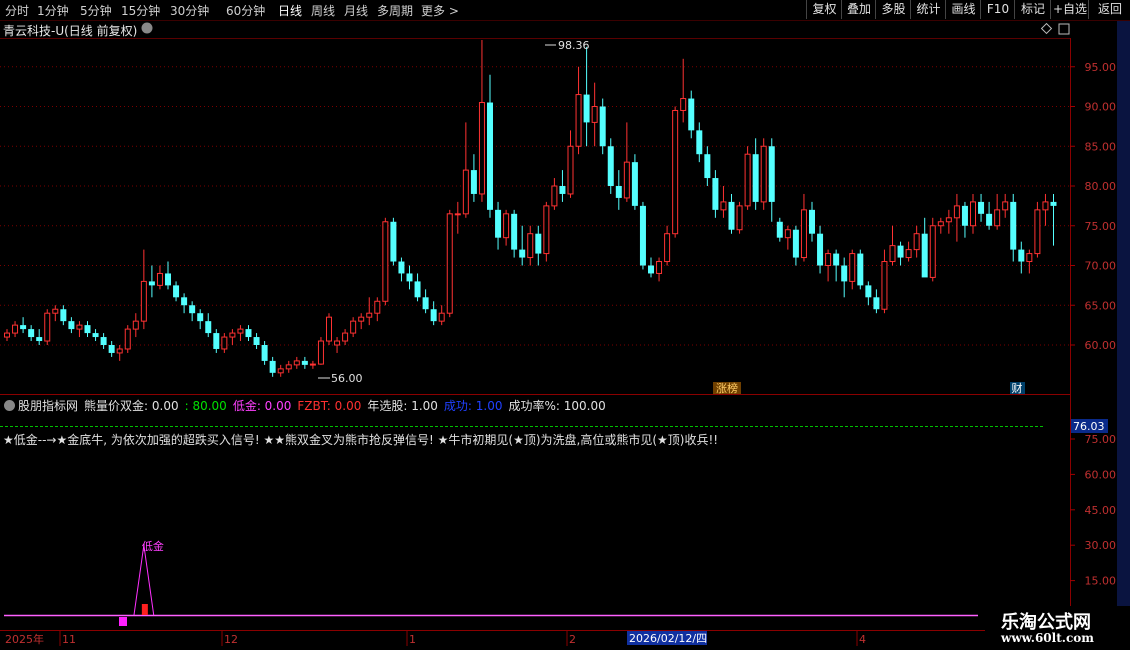 The image size is (1130, 650). Describe the element at coordinates (1101, 474) in the screenshot. I see `indicator-tick-label: 60.00` at that location.